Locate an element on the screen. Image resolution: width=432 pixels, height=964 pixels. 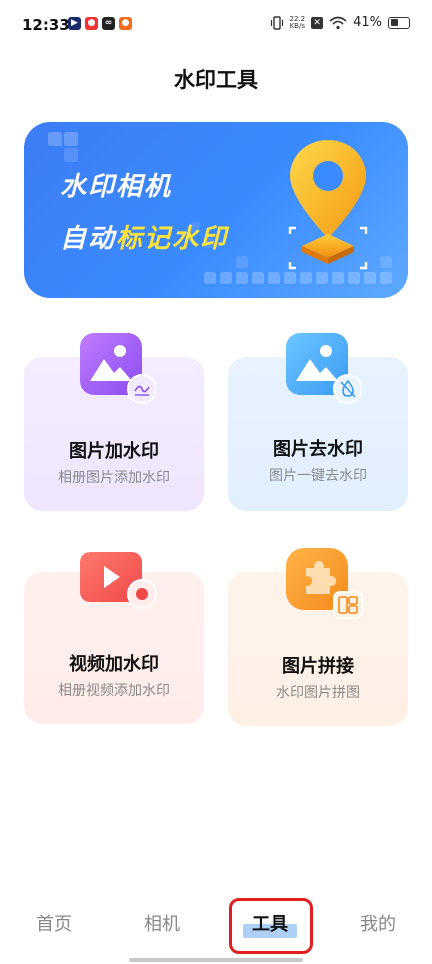
bottom-nav: 首页 相机 工具 我的 is located at coordinates (216, 926).